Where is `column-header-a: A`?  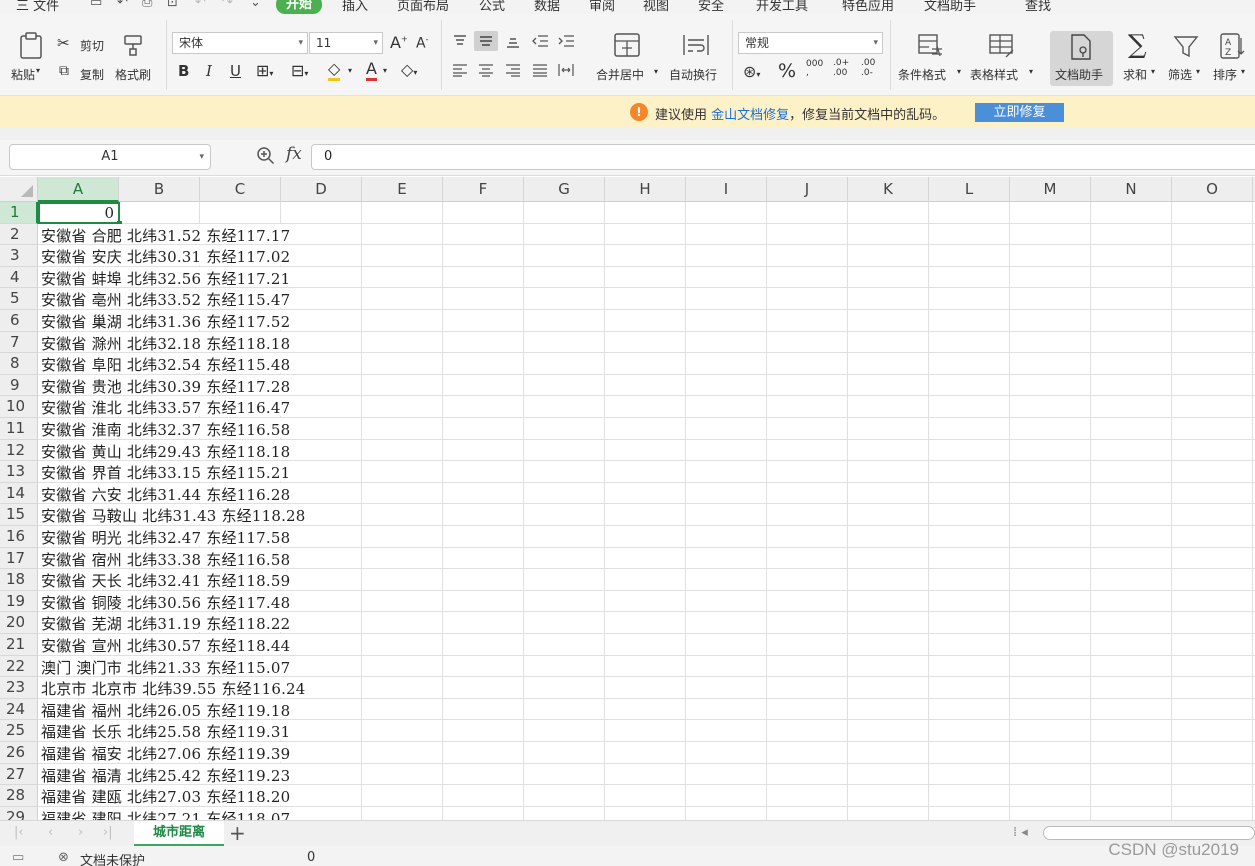 column-header-a: A is located at coordinates (78, 189).